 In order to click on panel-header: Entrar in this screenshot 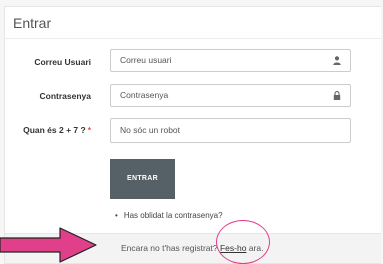, I will do `click(193, 23)`.